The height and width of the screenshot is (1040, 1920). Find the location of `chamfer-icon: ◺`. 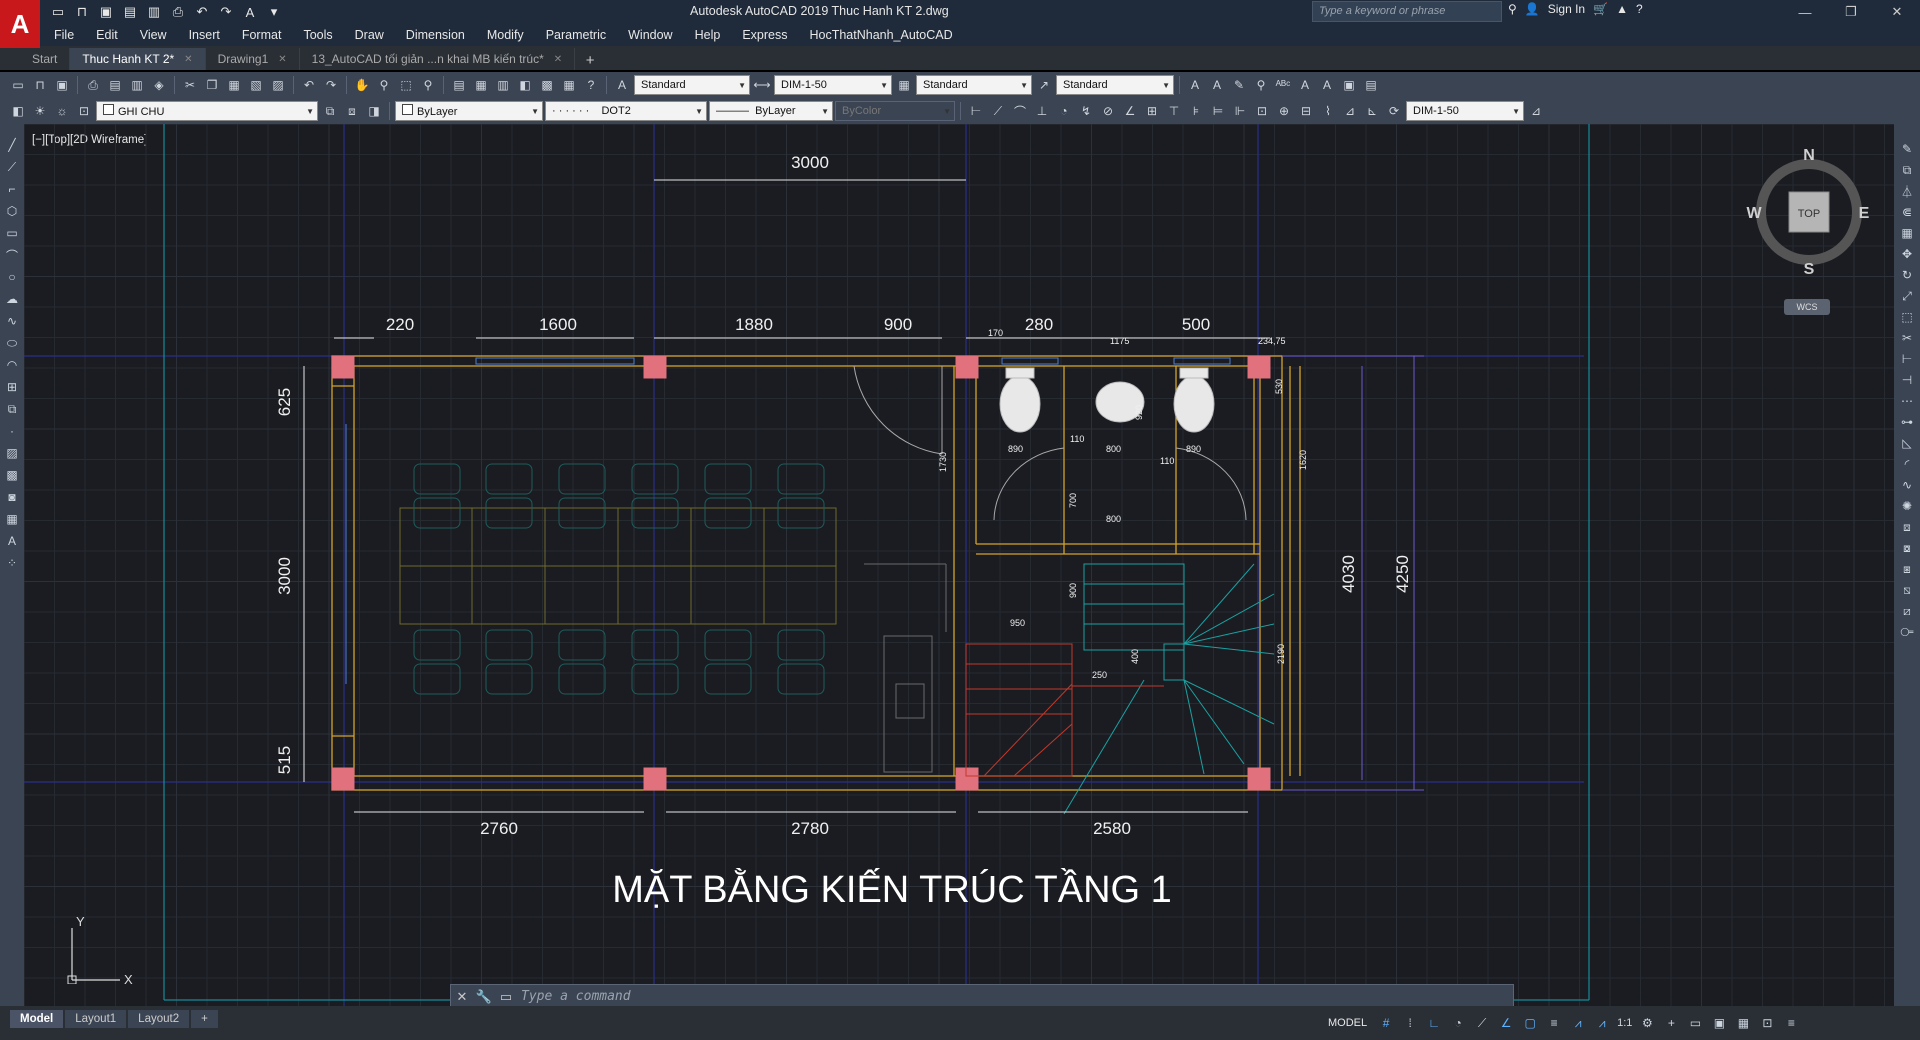

chamfer-icon: ◺ is located at coordinates (1907, 443).